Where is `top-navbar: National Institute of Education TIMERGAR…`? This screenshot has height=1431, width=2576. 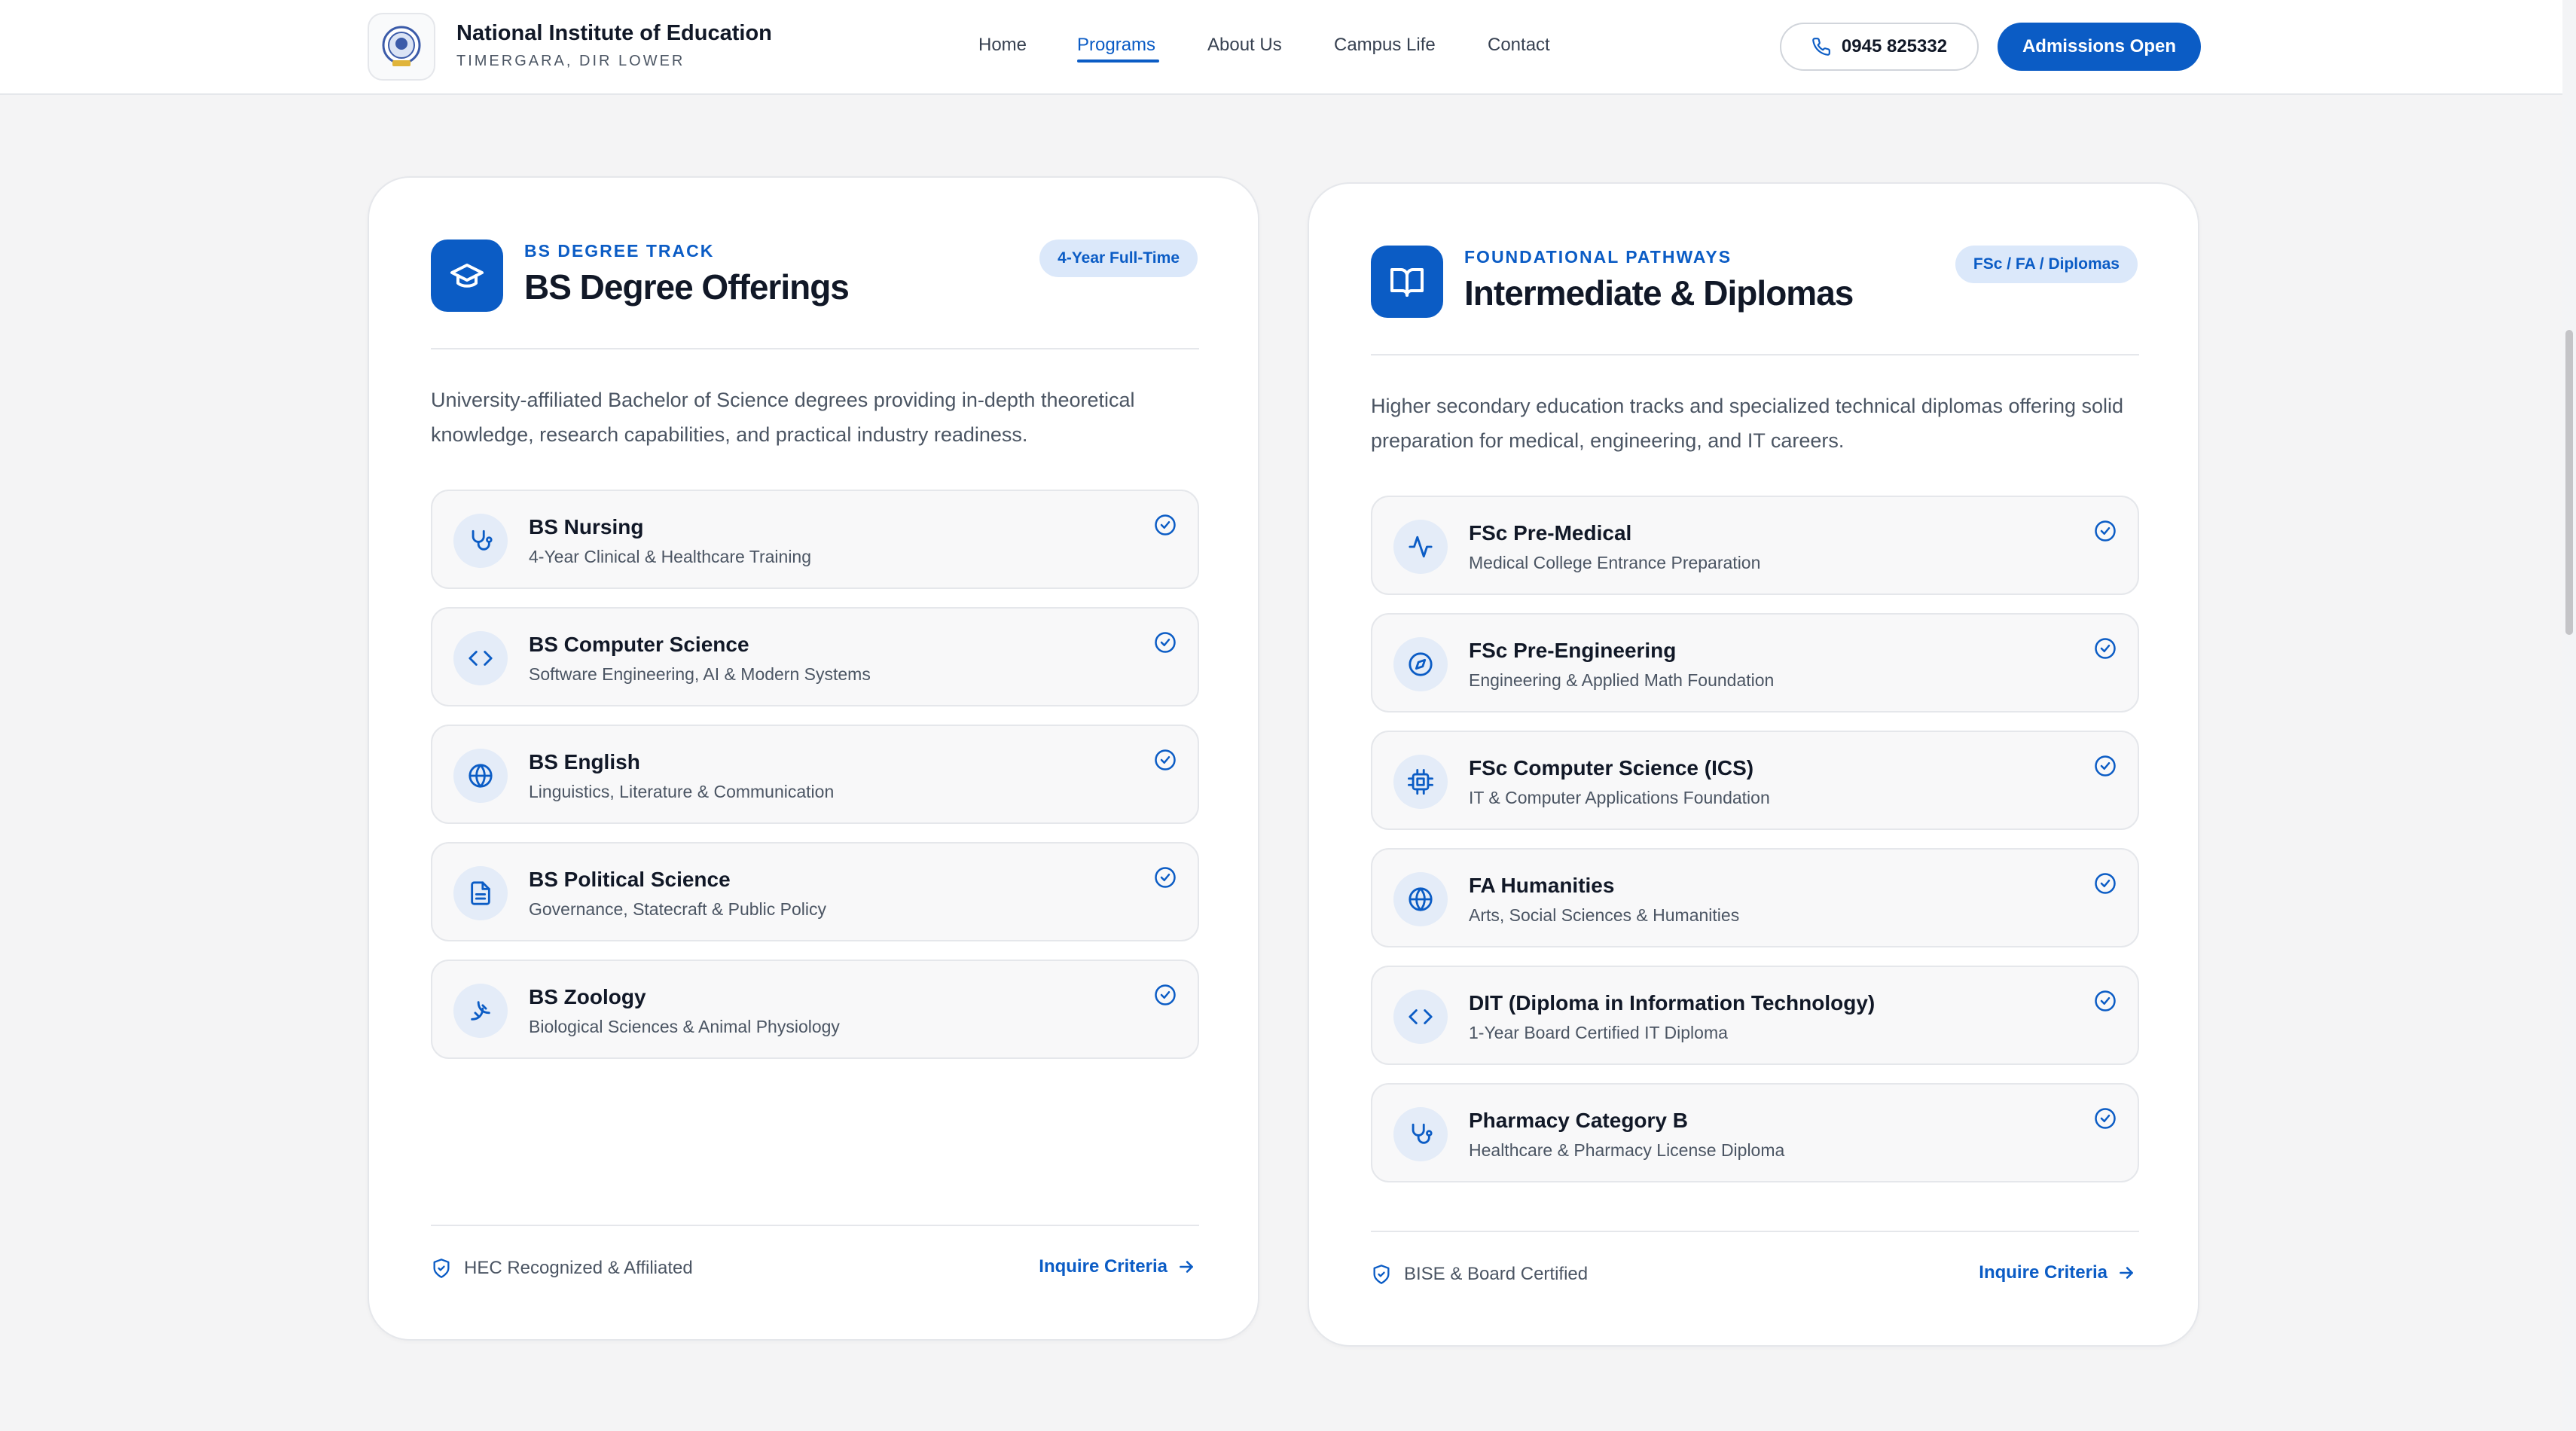 top-navbar: National Institute of Education TIMERGAR… is located at coordinates (1288, 48).